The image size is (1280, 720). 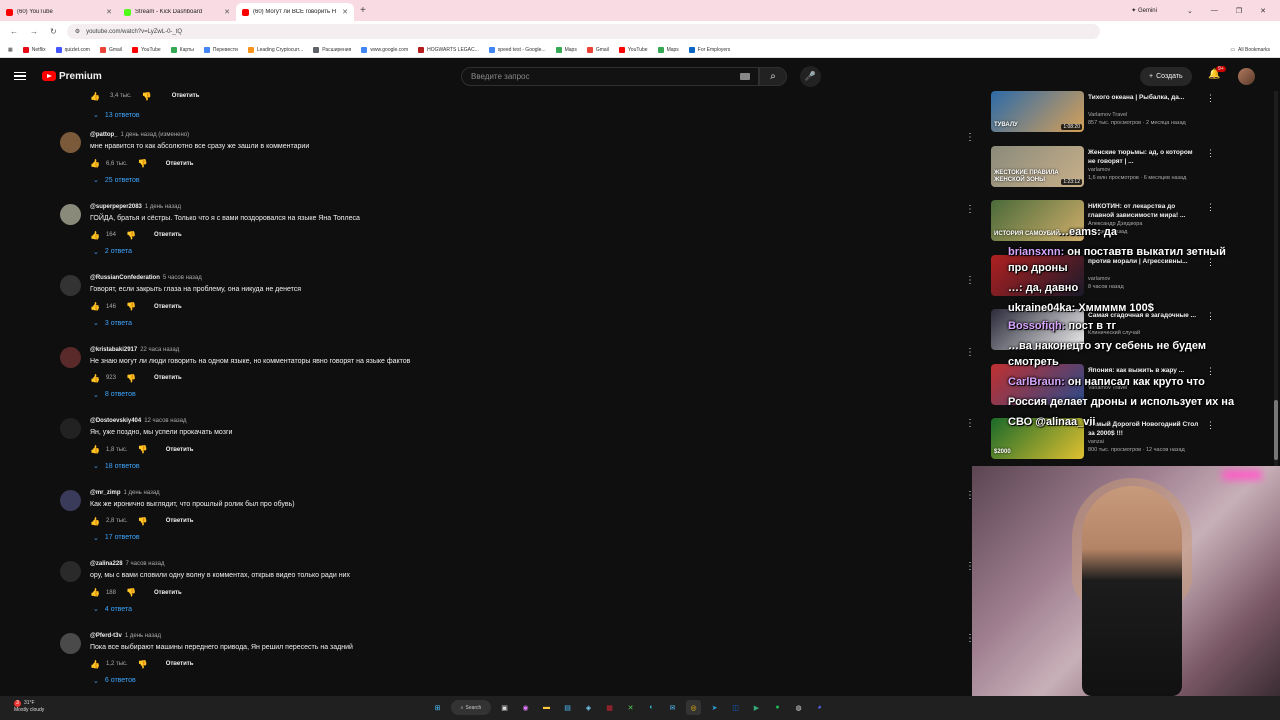 What do you see at coordinates (384, 49) in the screenshot?
I see `bookmark: www.google.com` at bounding box center [384, 49].